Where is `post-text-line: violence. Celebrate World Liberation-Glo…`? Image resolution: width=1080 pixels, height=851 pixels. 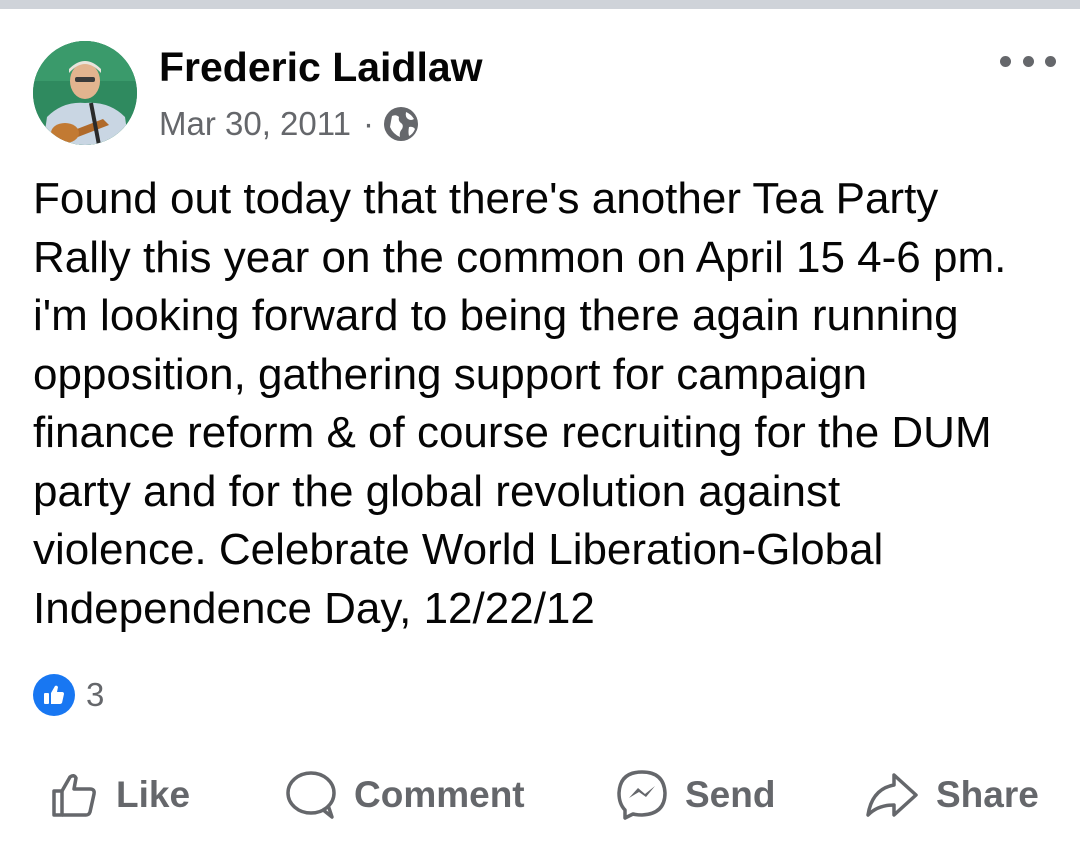
post-text-line: violence. Celebrate World Liberation-Glo… is located at coordinates (458, 549).